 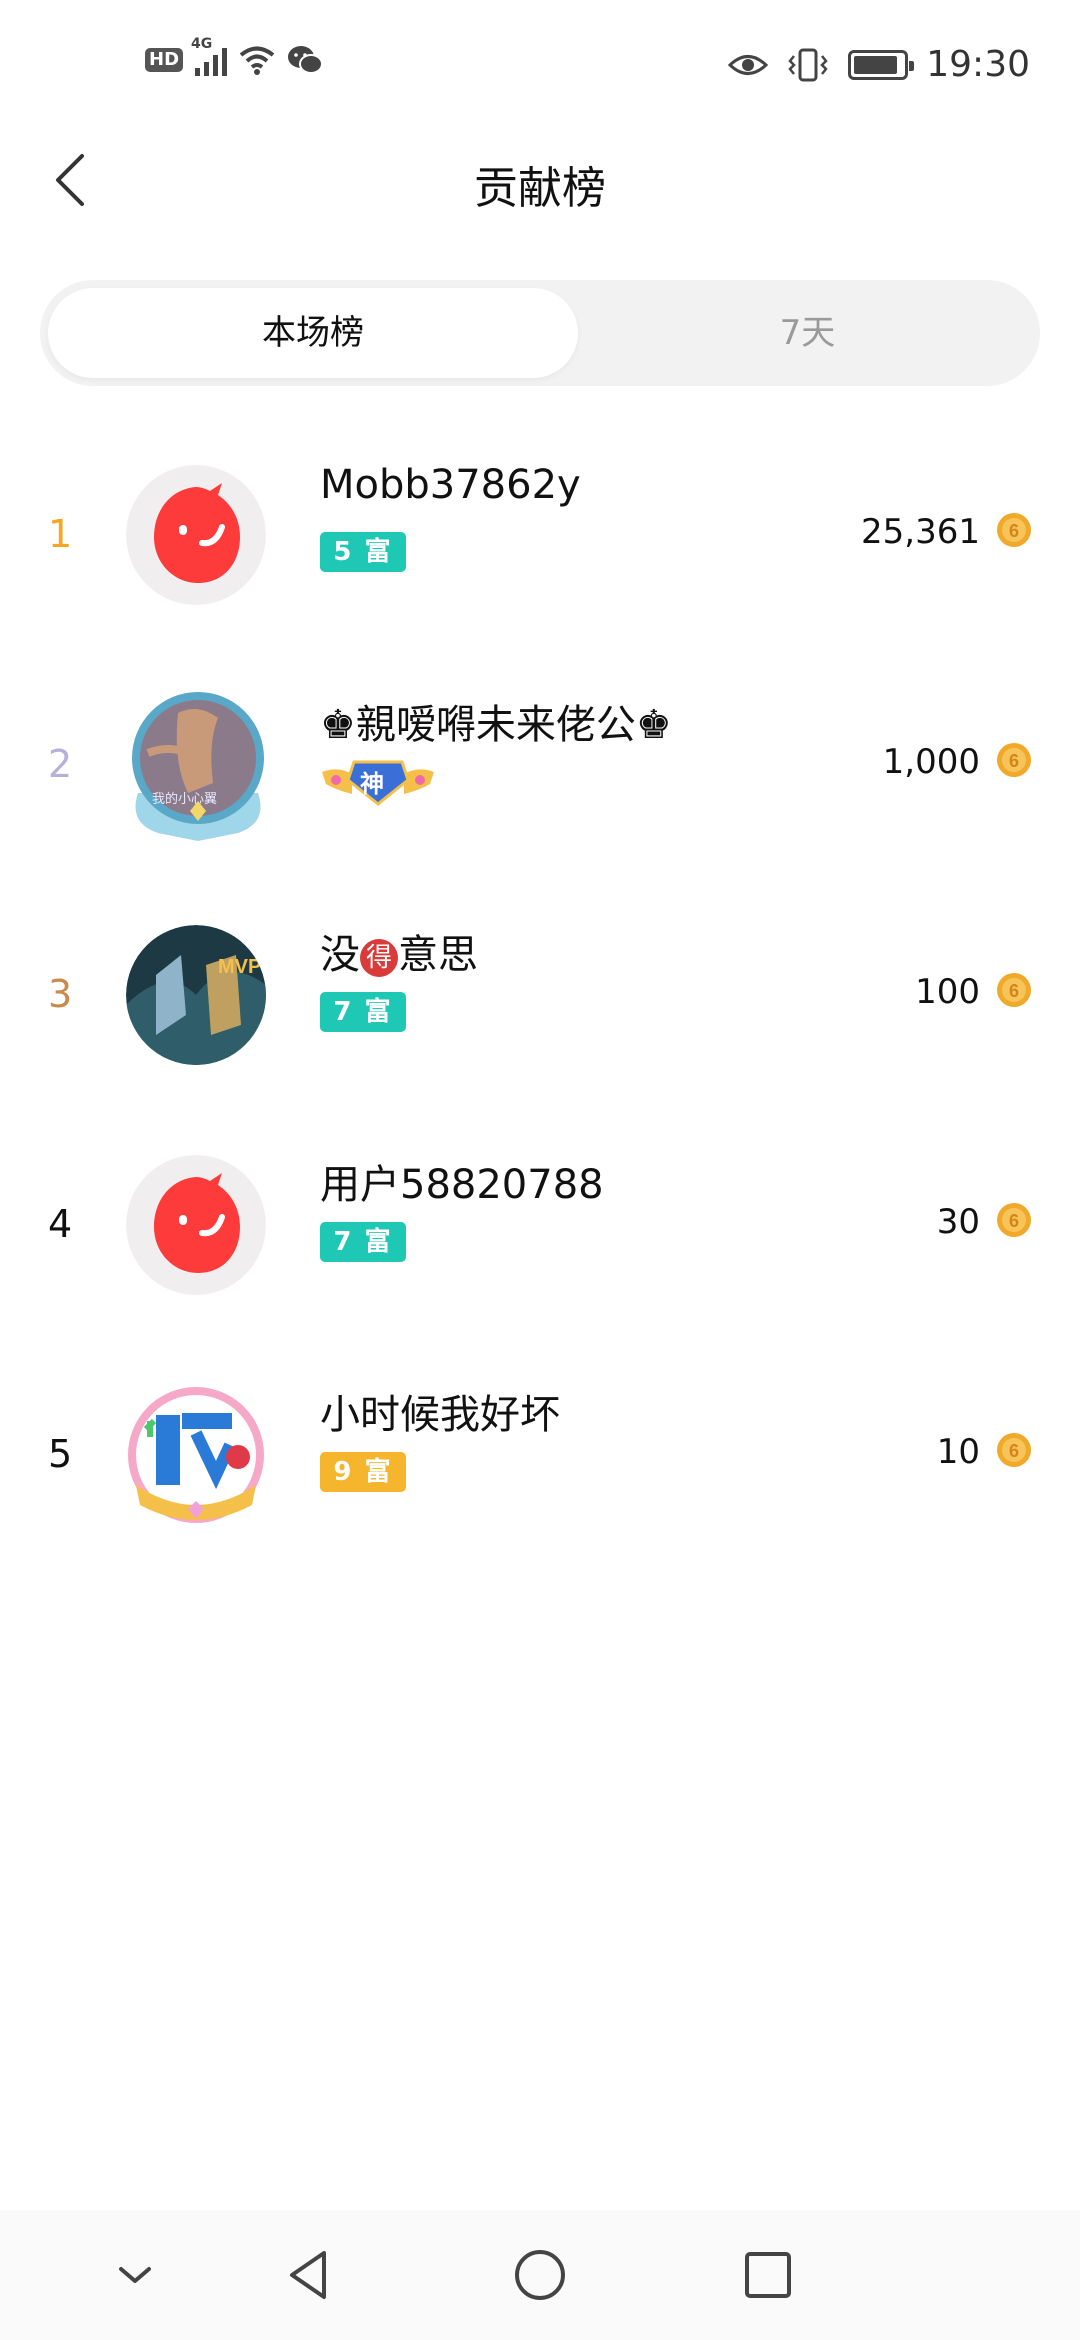 I want to click on svg-text: 我的小心翼, so click(x=184, y=799).